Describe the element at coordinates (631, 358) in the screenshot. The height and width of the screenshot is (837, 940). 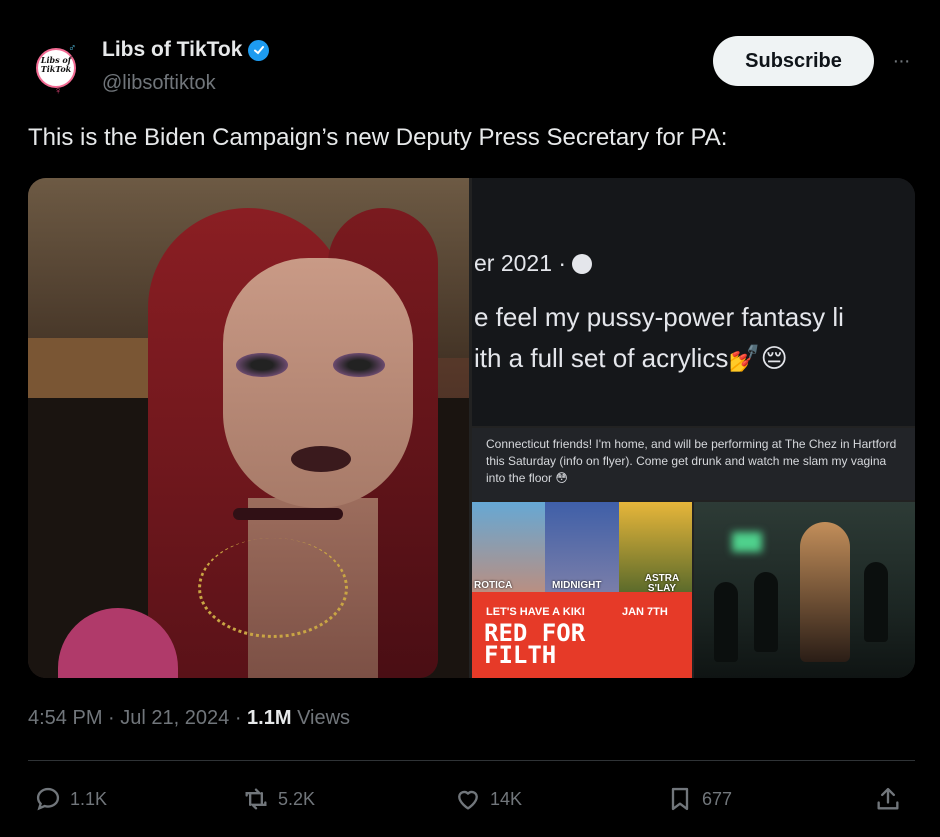
I see `post-line-2: ith a full set of acrylics💅😔` at that location.